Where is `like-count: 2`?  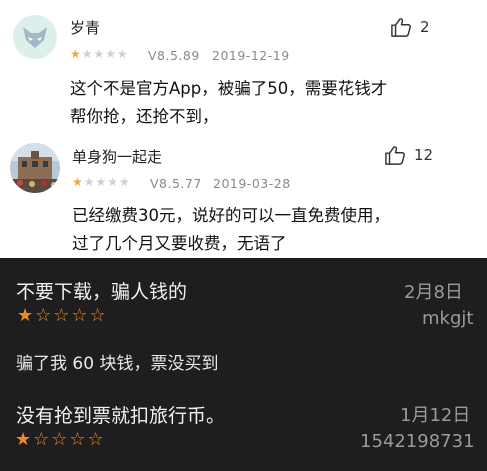
like-count: 2 is located at coordinates (425, 27).